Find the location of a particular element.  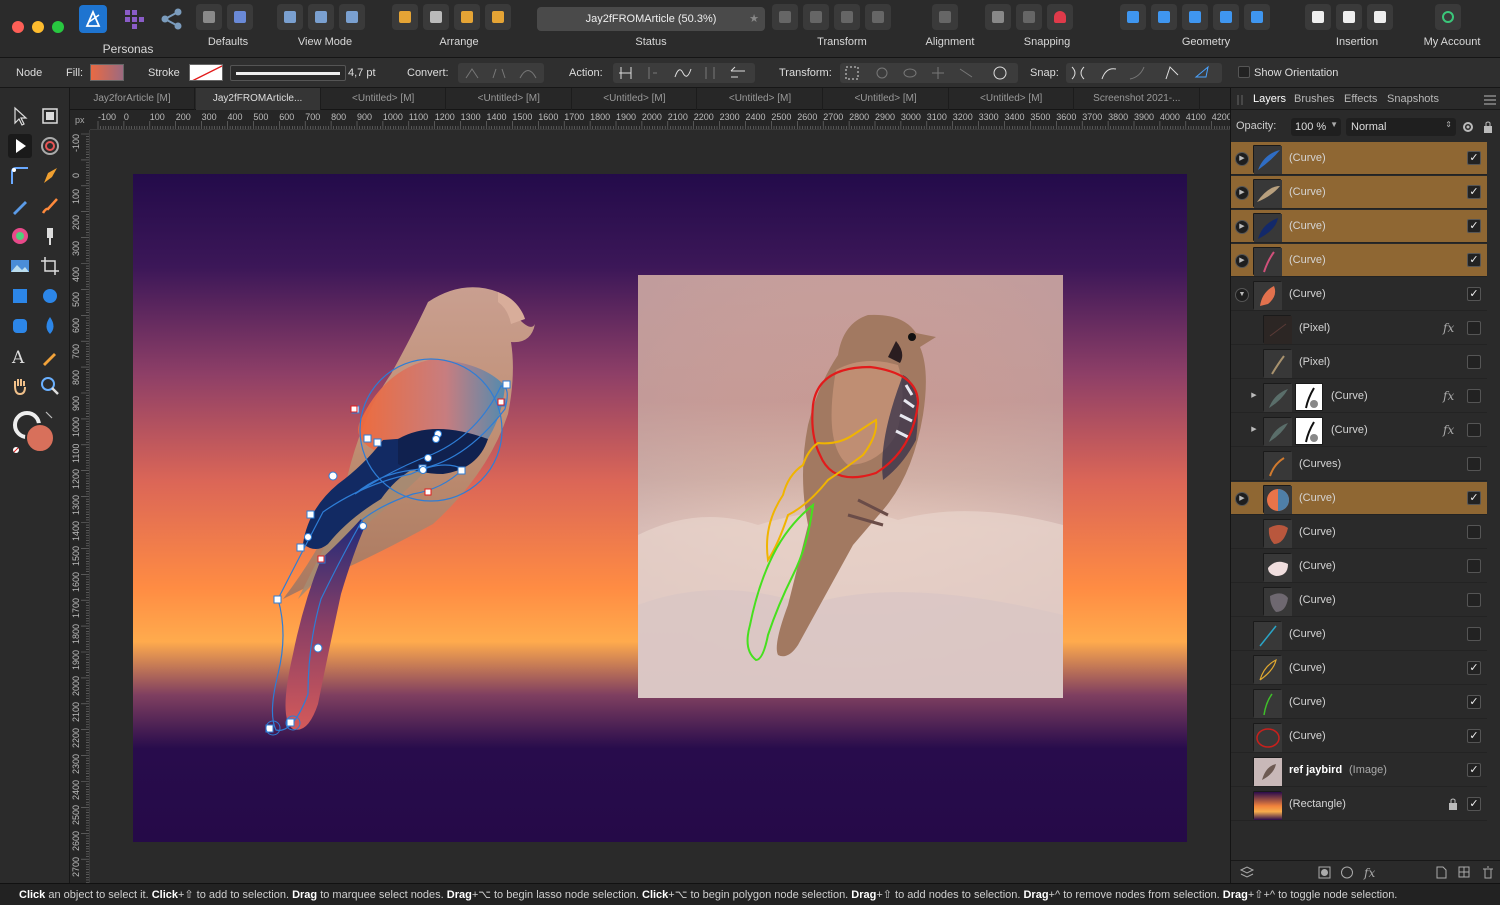

designer-persona-icon is located at coordinates (93, 19).